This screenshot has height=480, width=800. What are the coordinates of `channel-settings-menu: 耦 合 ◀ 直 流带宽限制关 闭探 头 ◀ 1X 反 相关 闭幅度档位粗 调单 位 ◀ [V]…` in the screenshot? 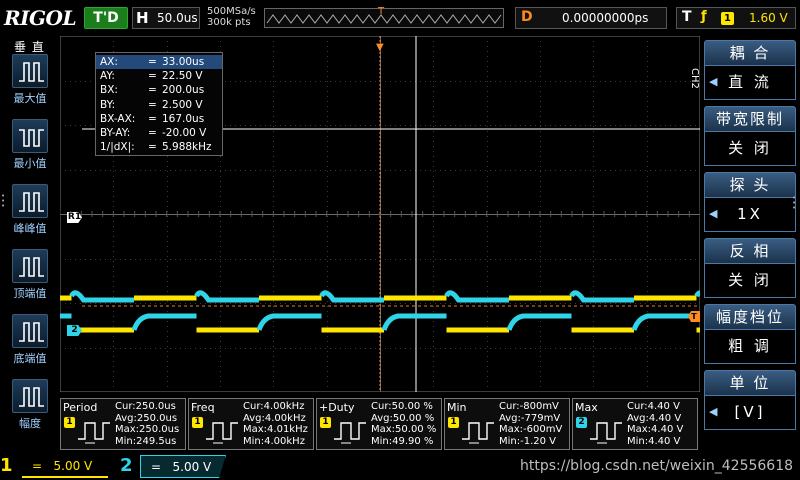 It's located at (750, 245).